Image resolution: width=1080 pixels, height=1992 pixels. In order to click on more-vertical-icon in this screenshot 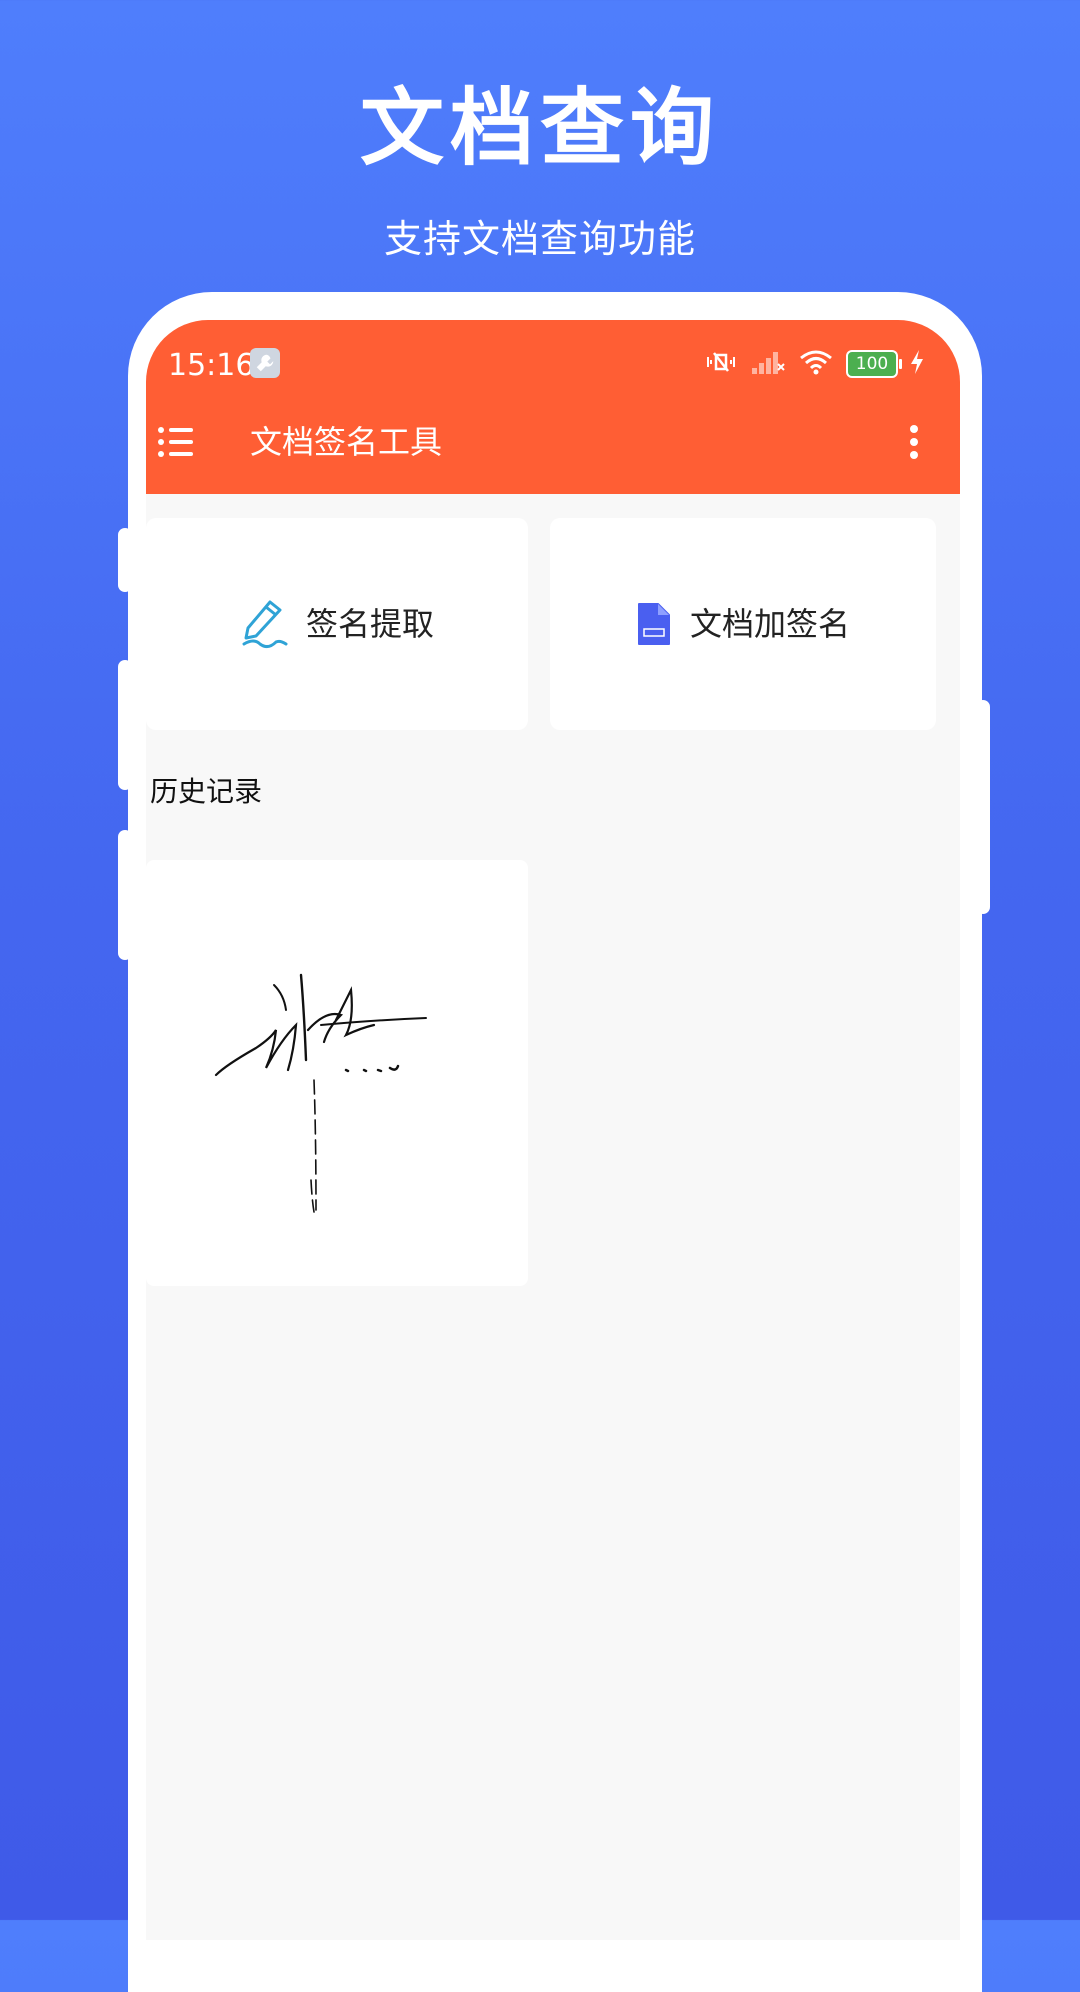, I will do `click(914, 442)`.